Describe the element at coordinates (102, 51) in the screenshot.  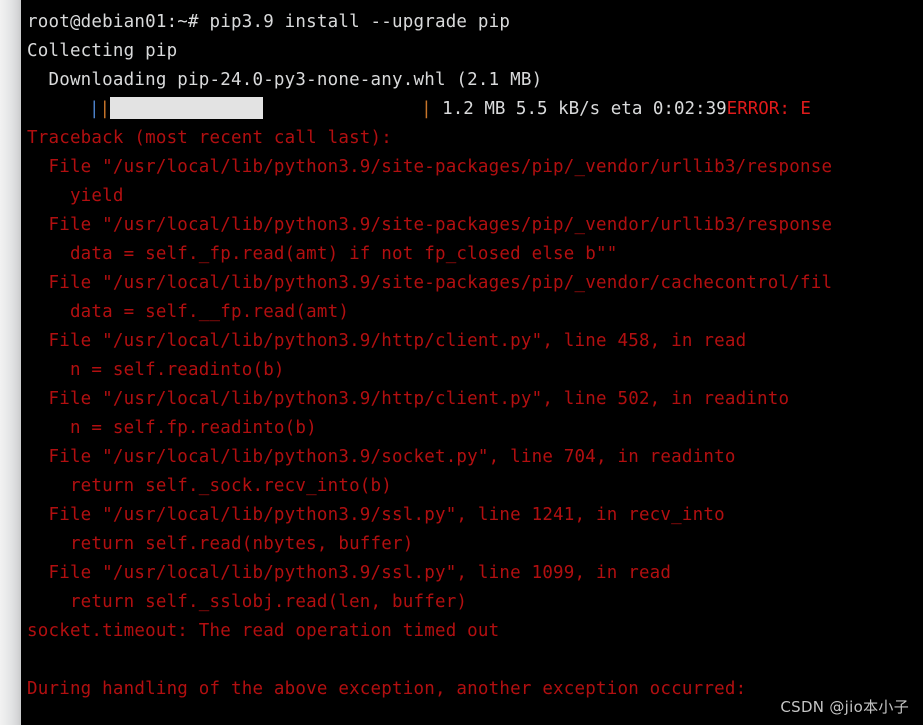
I see `terminal-line-collecting: Collecting pip` at that location.